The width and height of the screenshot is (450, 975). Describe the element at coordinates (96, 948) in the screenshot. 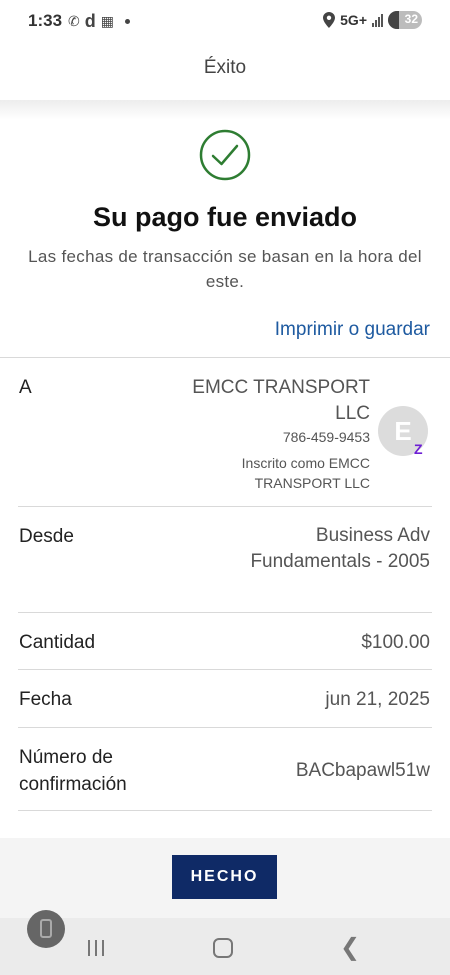

I see `recent-apps-icon` at that location.